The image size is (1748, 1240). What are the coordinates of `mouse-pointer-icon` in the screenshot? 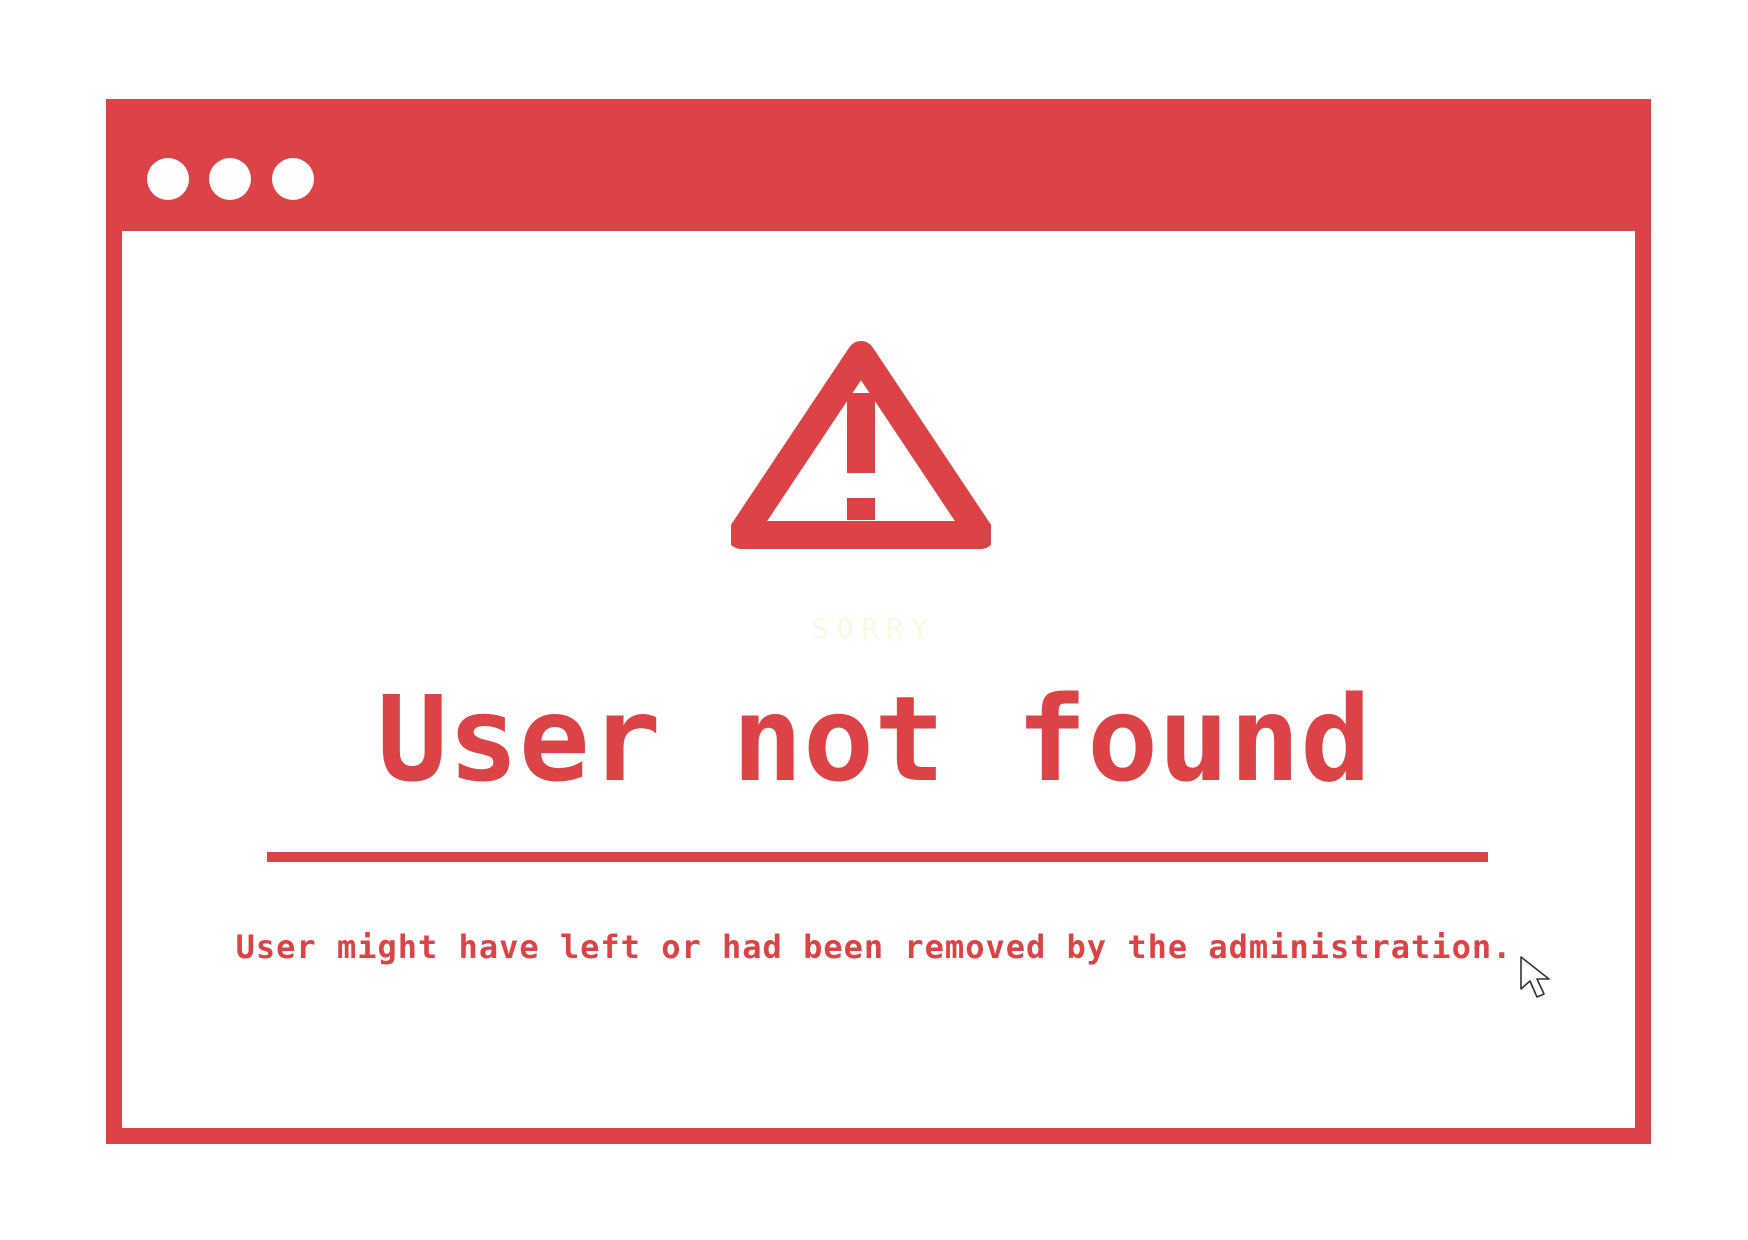 It's located at (1535, 977).